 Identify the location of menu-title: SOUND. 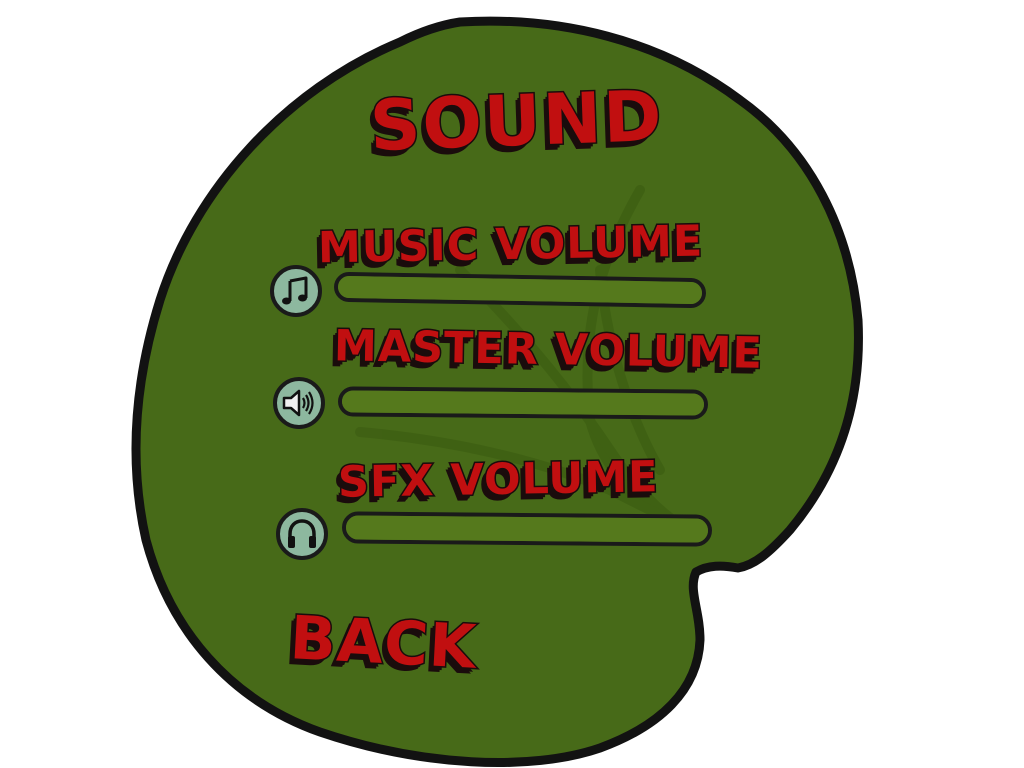
(516, 120).